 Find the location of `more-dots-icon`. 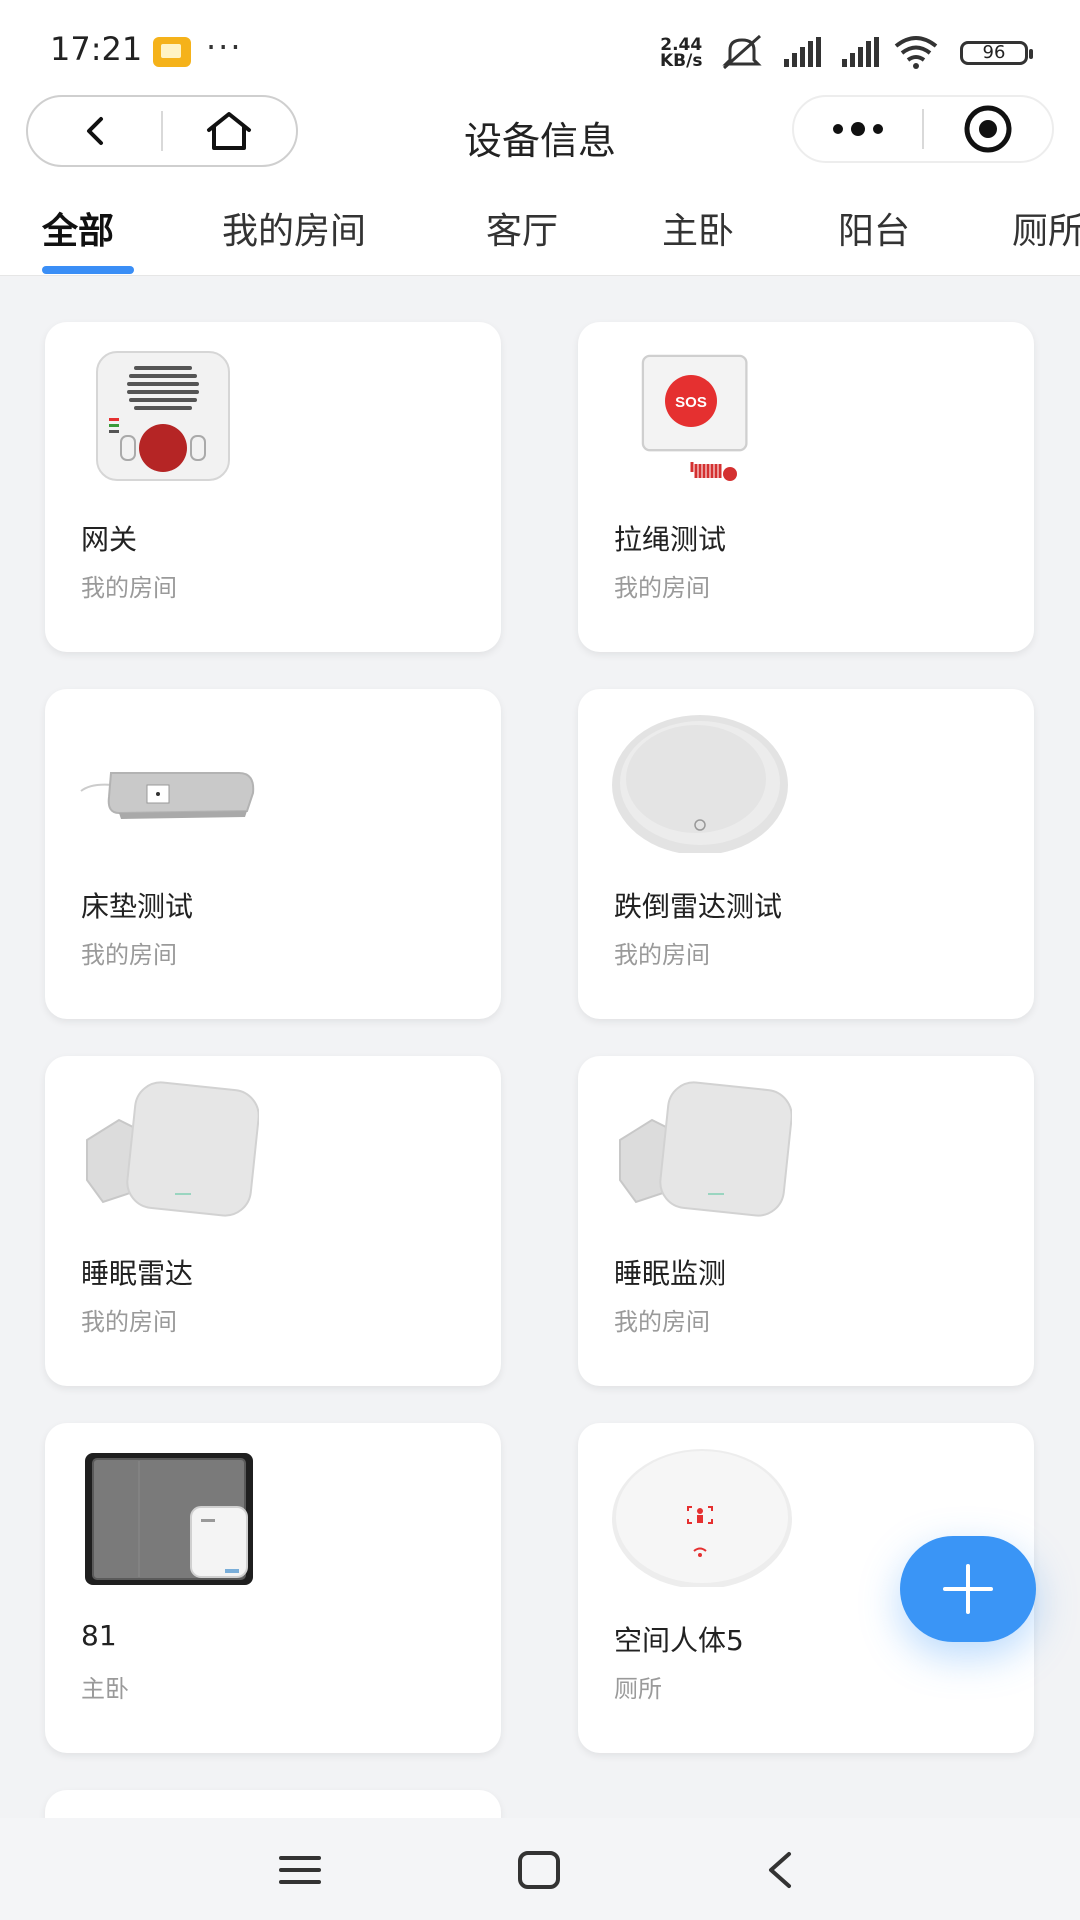

more-dots-icon is located at coordinates (858, 129).